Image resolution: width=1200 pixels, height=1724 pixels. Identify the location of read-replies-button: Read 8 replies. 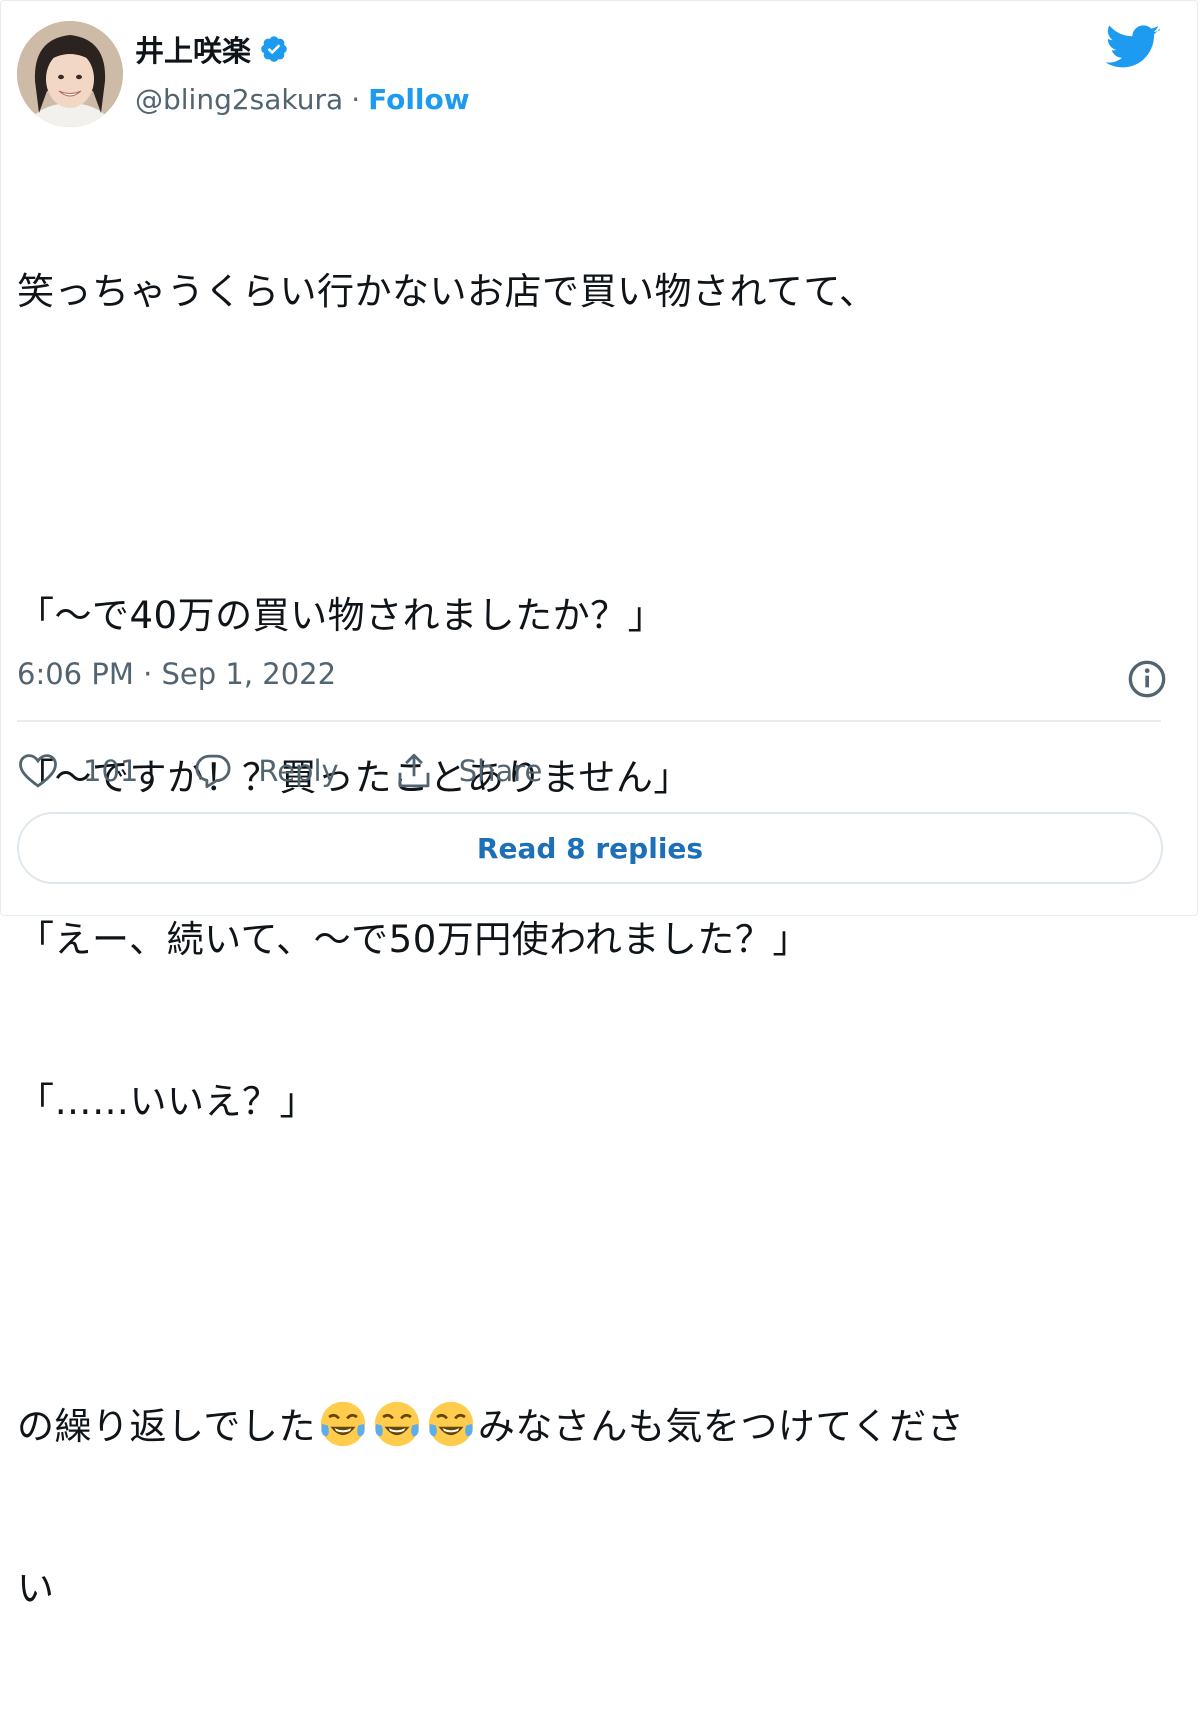
(590, 848).